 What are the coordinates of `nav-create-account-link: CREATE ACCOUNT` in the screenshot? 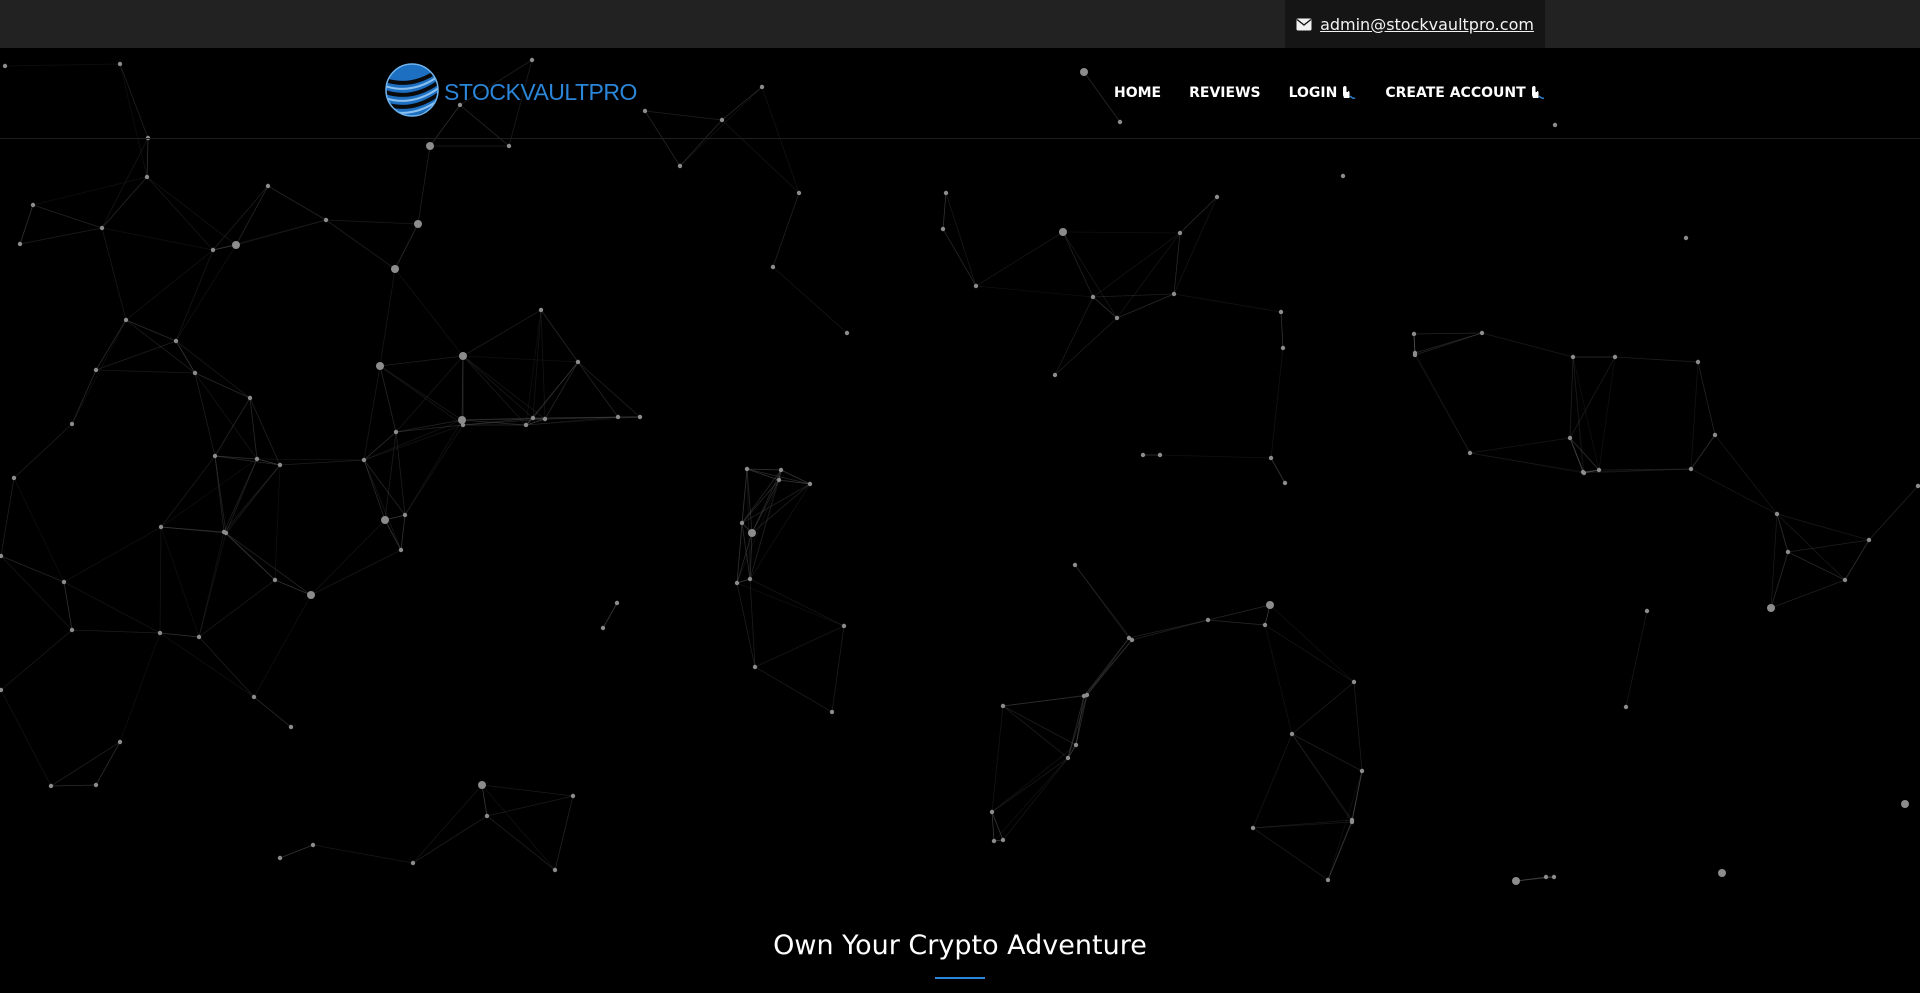 It's located at (1465, 93).